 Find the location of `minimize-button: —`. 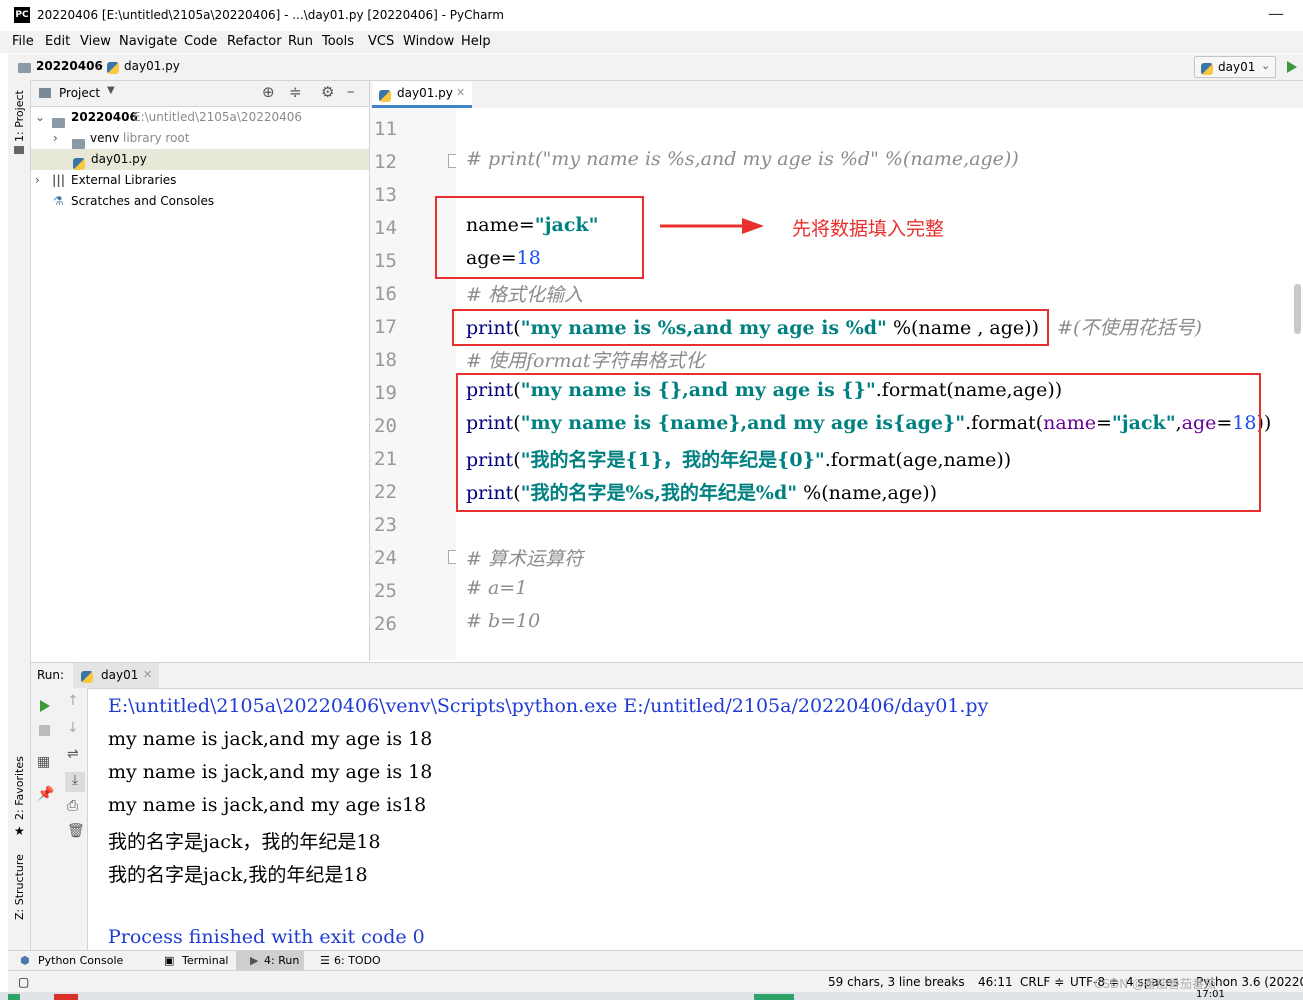

minimize-button: — is located at coordinates (1276, 13).